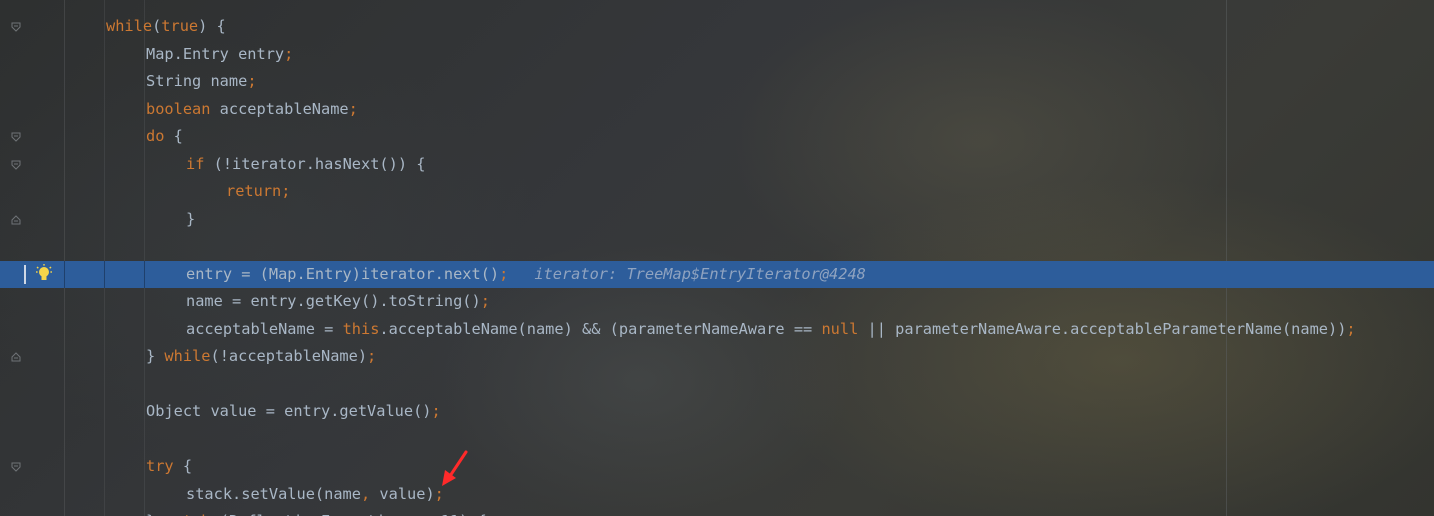  I want to click on code-line: boolean acceptableName;, so click(717, 110).